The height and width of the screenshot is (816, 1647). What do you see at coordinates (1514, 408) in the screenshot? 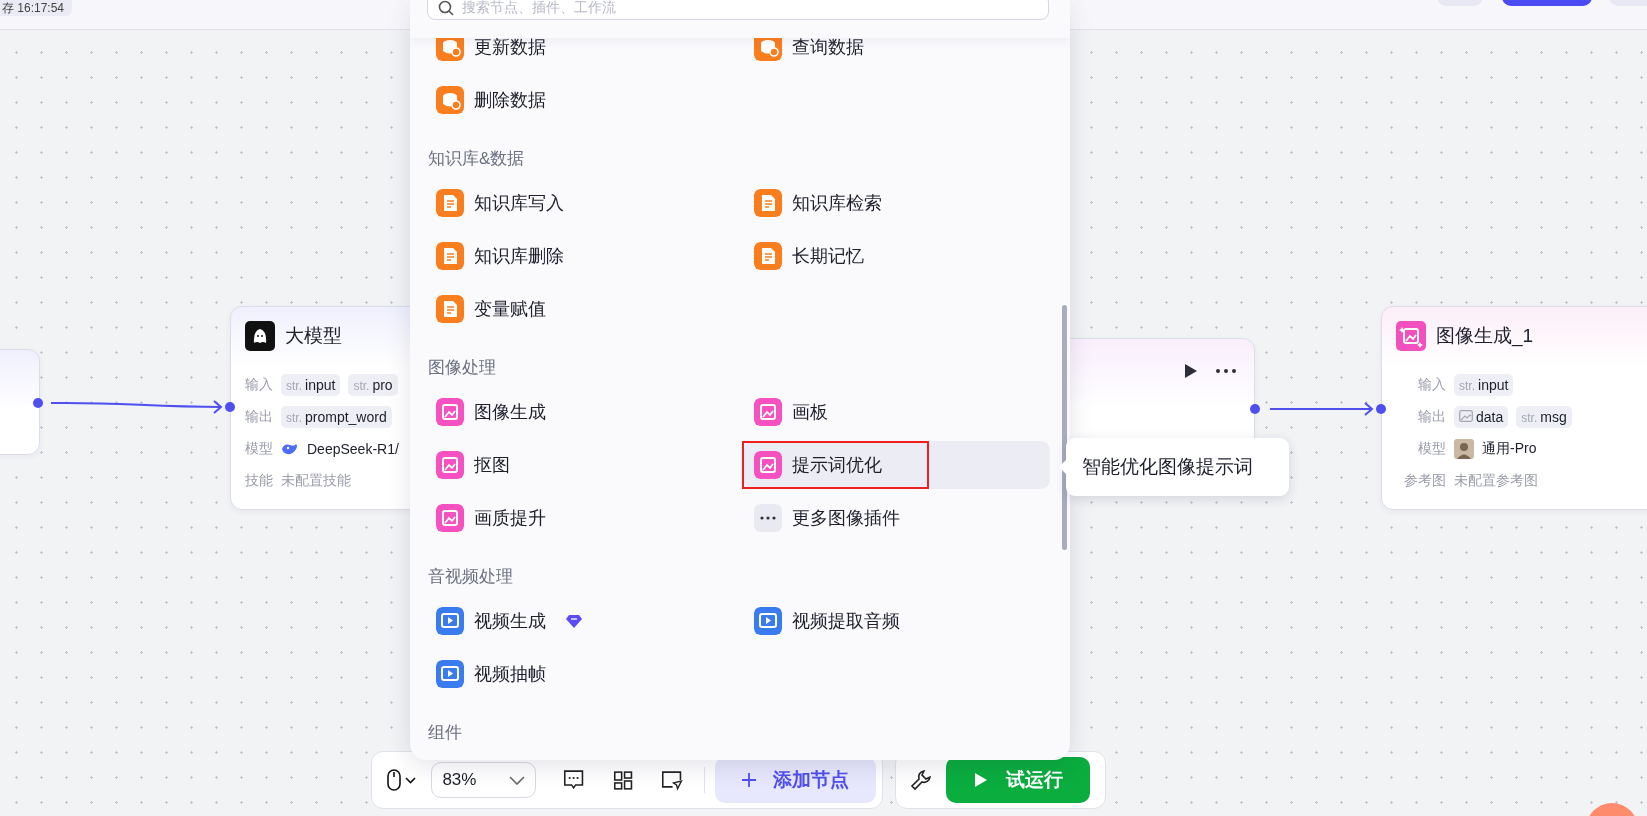
I see `node-card: 图像生成_1 输入 str. input 输出 data str. msg 模型 通用-Pro 参考图 未配置参考图` at bounding box center [1514, 408].